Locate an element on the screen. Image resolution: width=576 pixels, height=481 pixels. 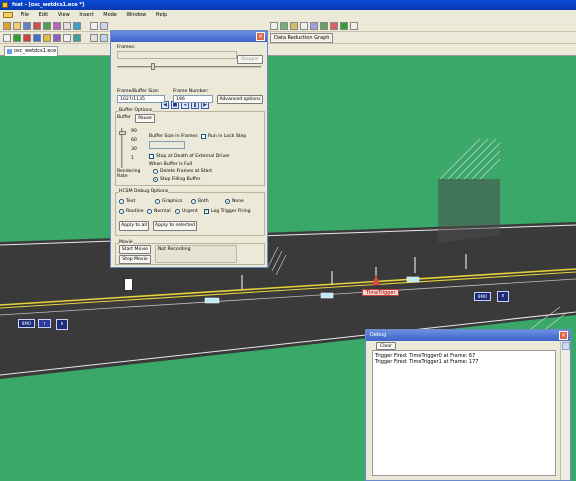
none-label: None is located at coordinates (238, 201).